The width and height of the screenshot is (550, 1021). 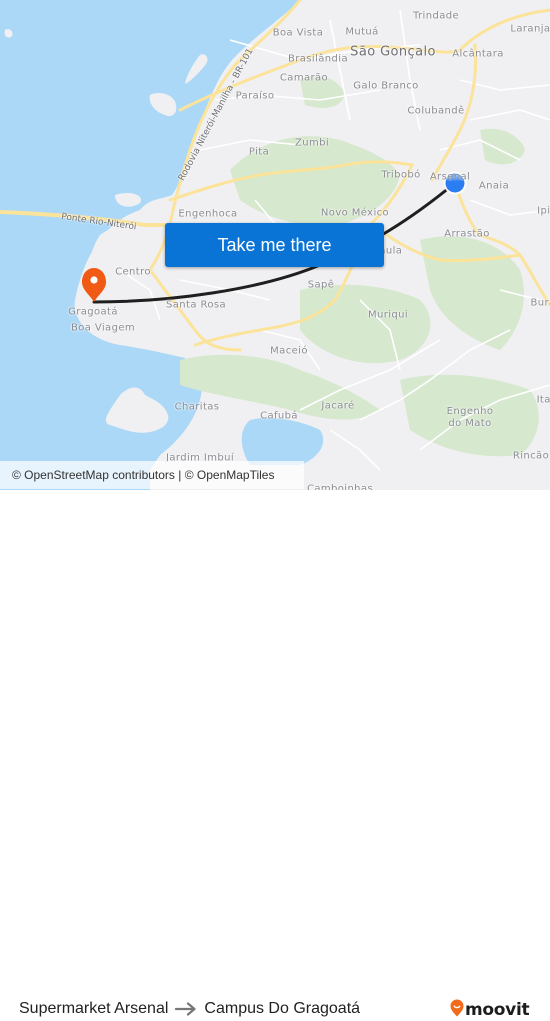 I want to click on place-label: Itaipu, so click(x=543, y=400).